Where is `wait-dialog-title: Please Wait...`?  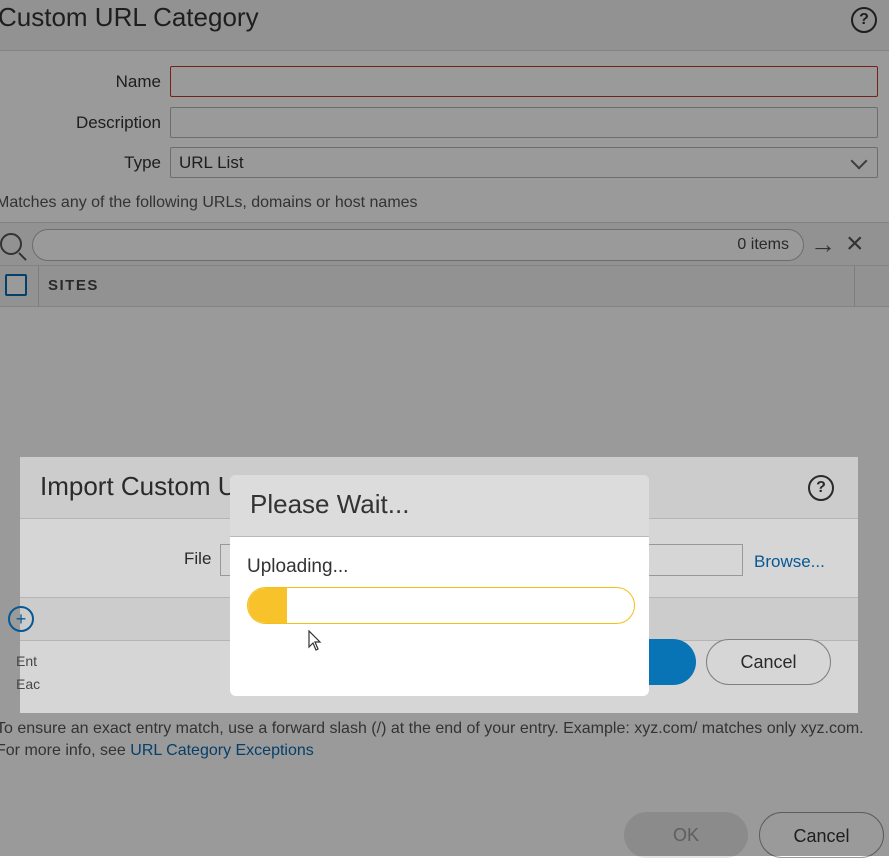
wait-dialog-title: Please Wait... is located at coordinates (330, 504).